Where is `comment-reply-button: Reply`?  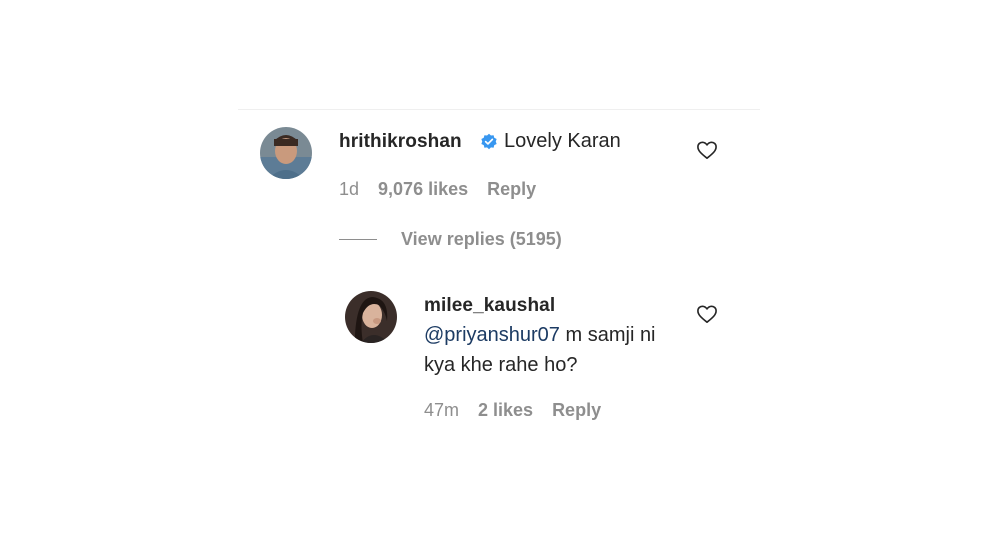
comment-reply-button: Reply is located at coordinates (511, 189).